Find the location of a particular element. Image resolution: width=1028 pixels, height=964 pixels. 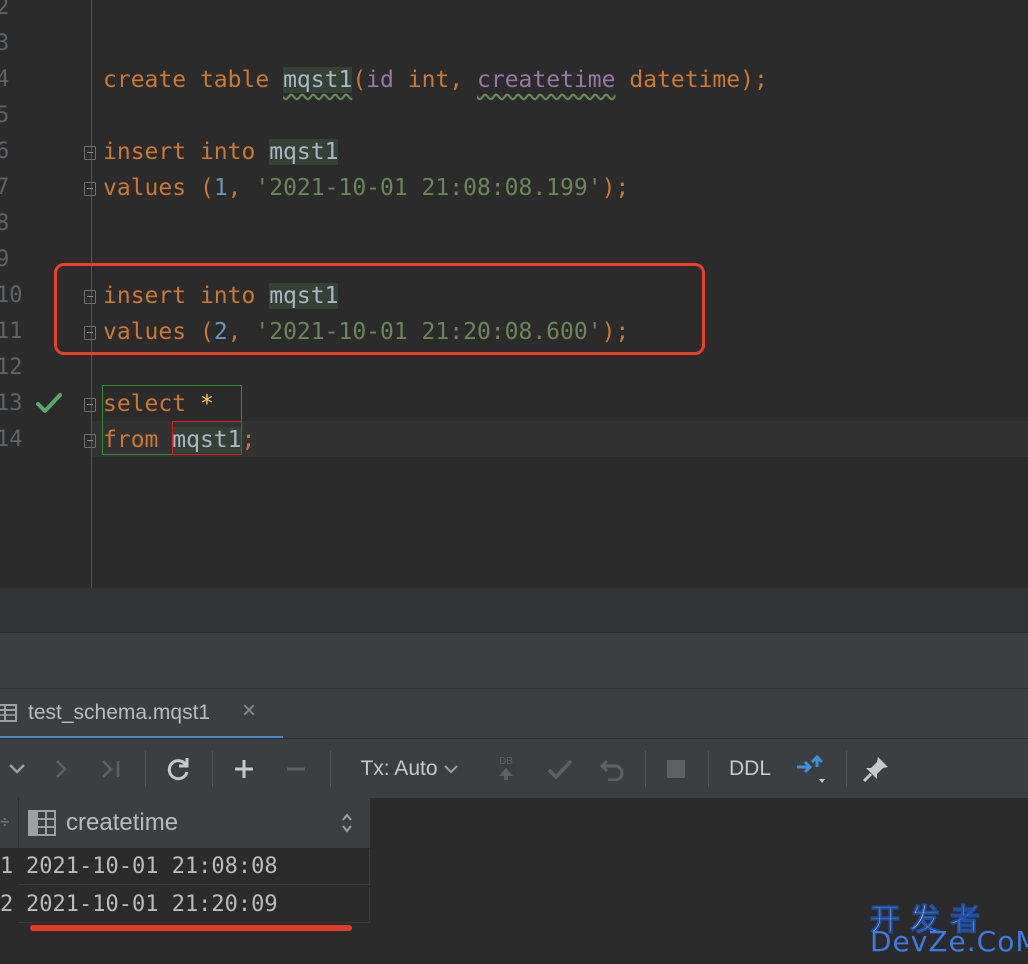

transaction-mode-dropdown: Tx: Auto is located at coordinates (409, 769).